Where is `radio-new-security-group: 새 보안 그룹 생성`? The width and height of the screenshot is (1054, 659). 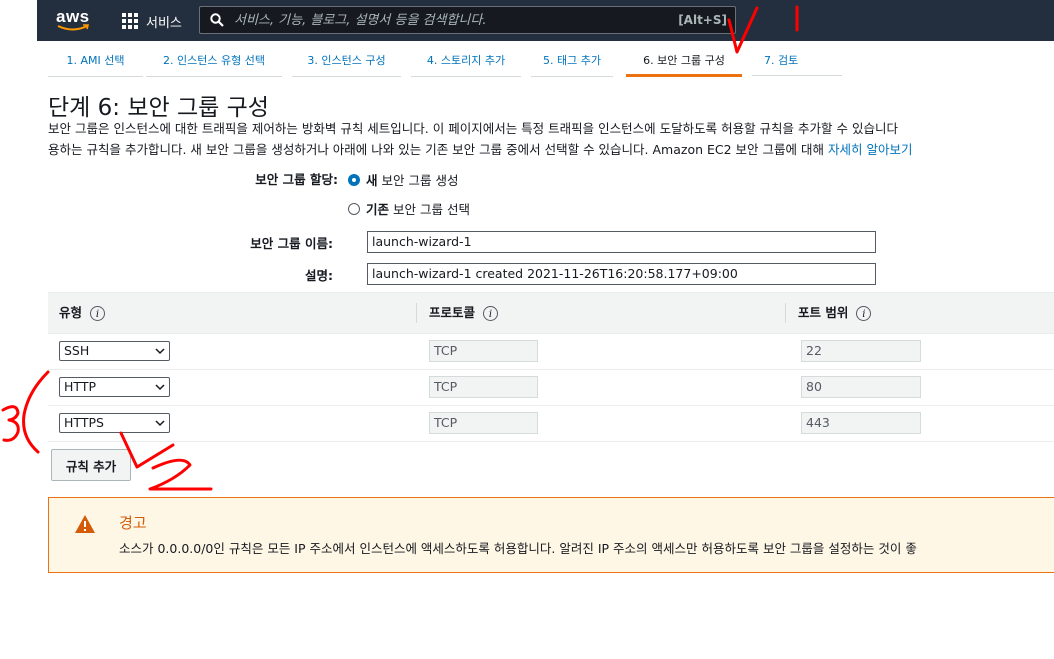
radio-new-security-group: 새 보안 그룹 생성 is located at coordinates (403, 179).